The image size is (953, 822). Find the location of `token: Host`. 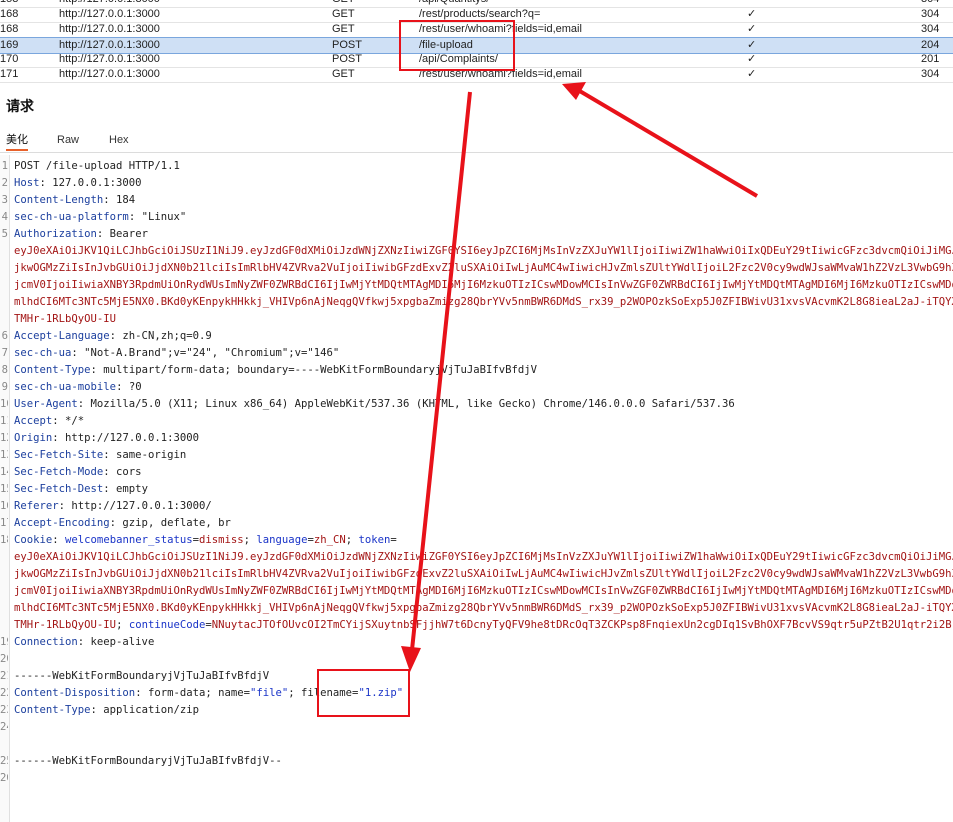

token: Host is located at coordinates (27, 183).